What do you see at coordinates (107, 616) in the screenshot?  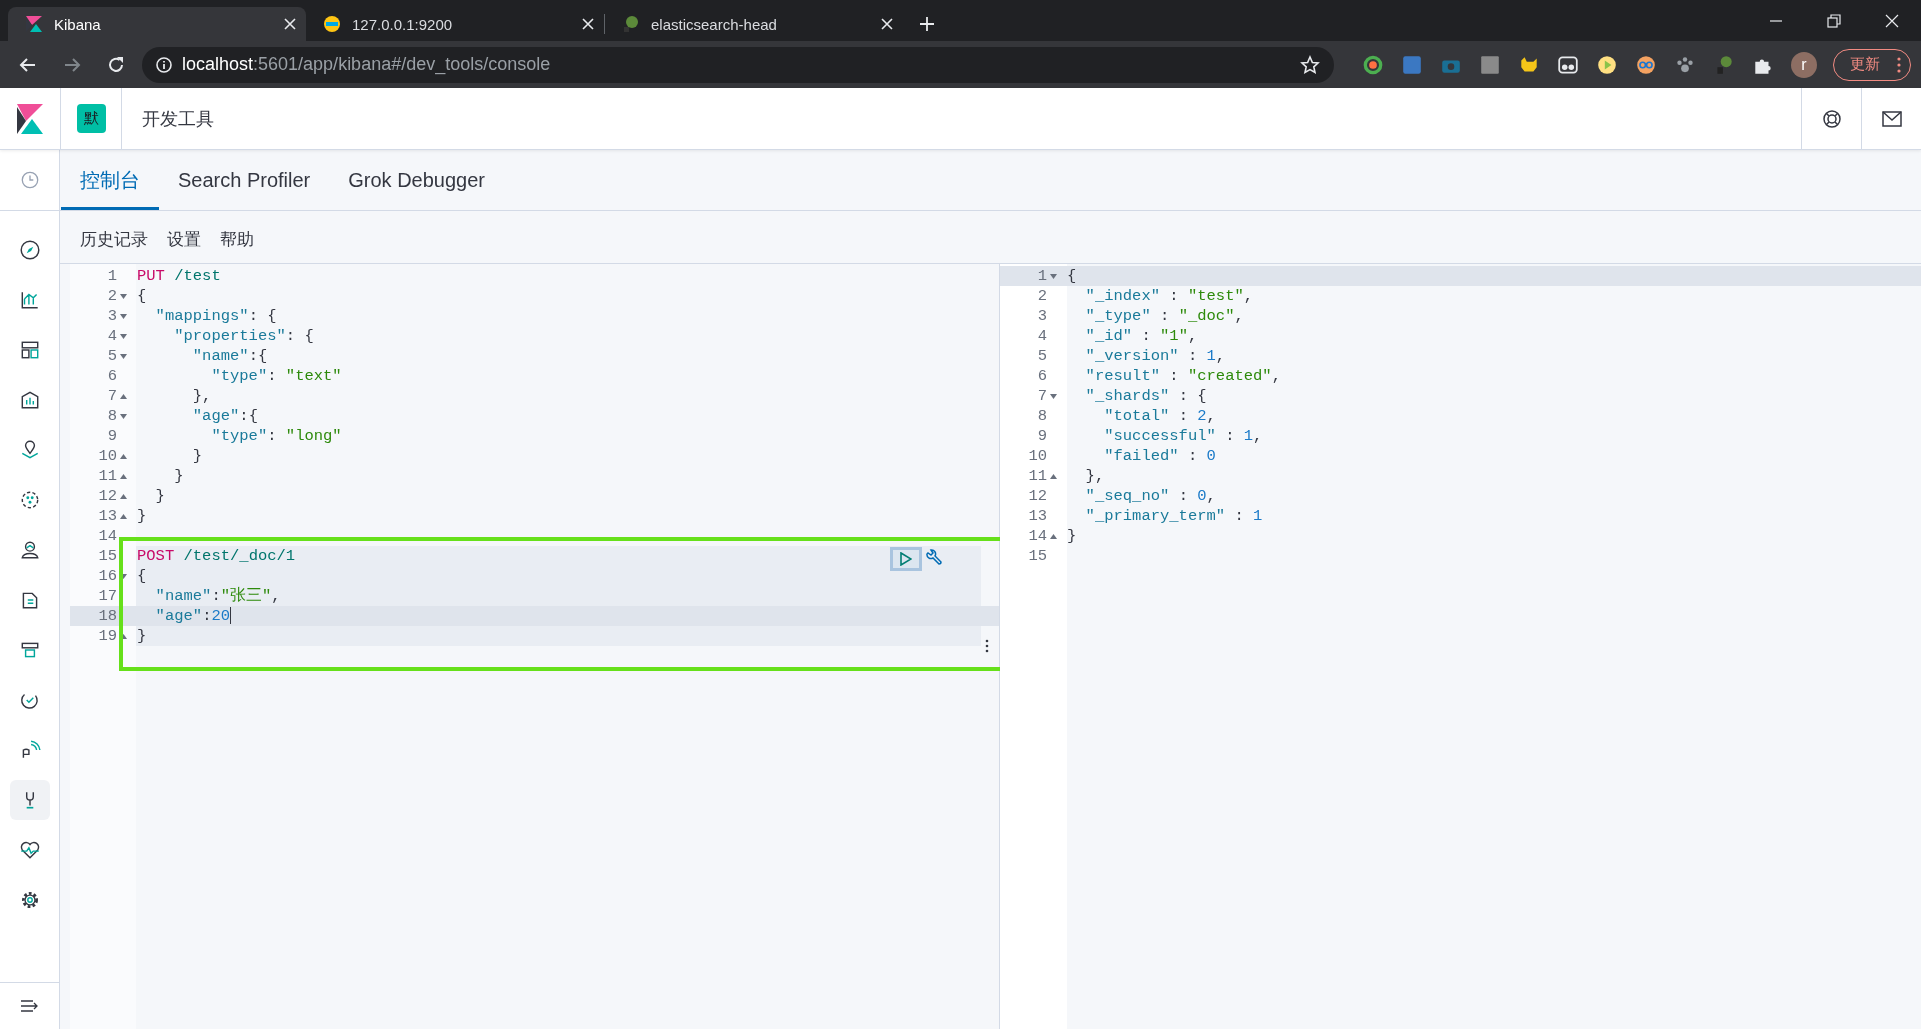 I see `line-number: 18` at bounding box center [107, 616].